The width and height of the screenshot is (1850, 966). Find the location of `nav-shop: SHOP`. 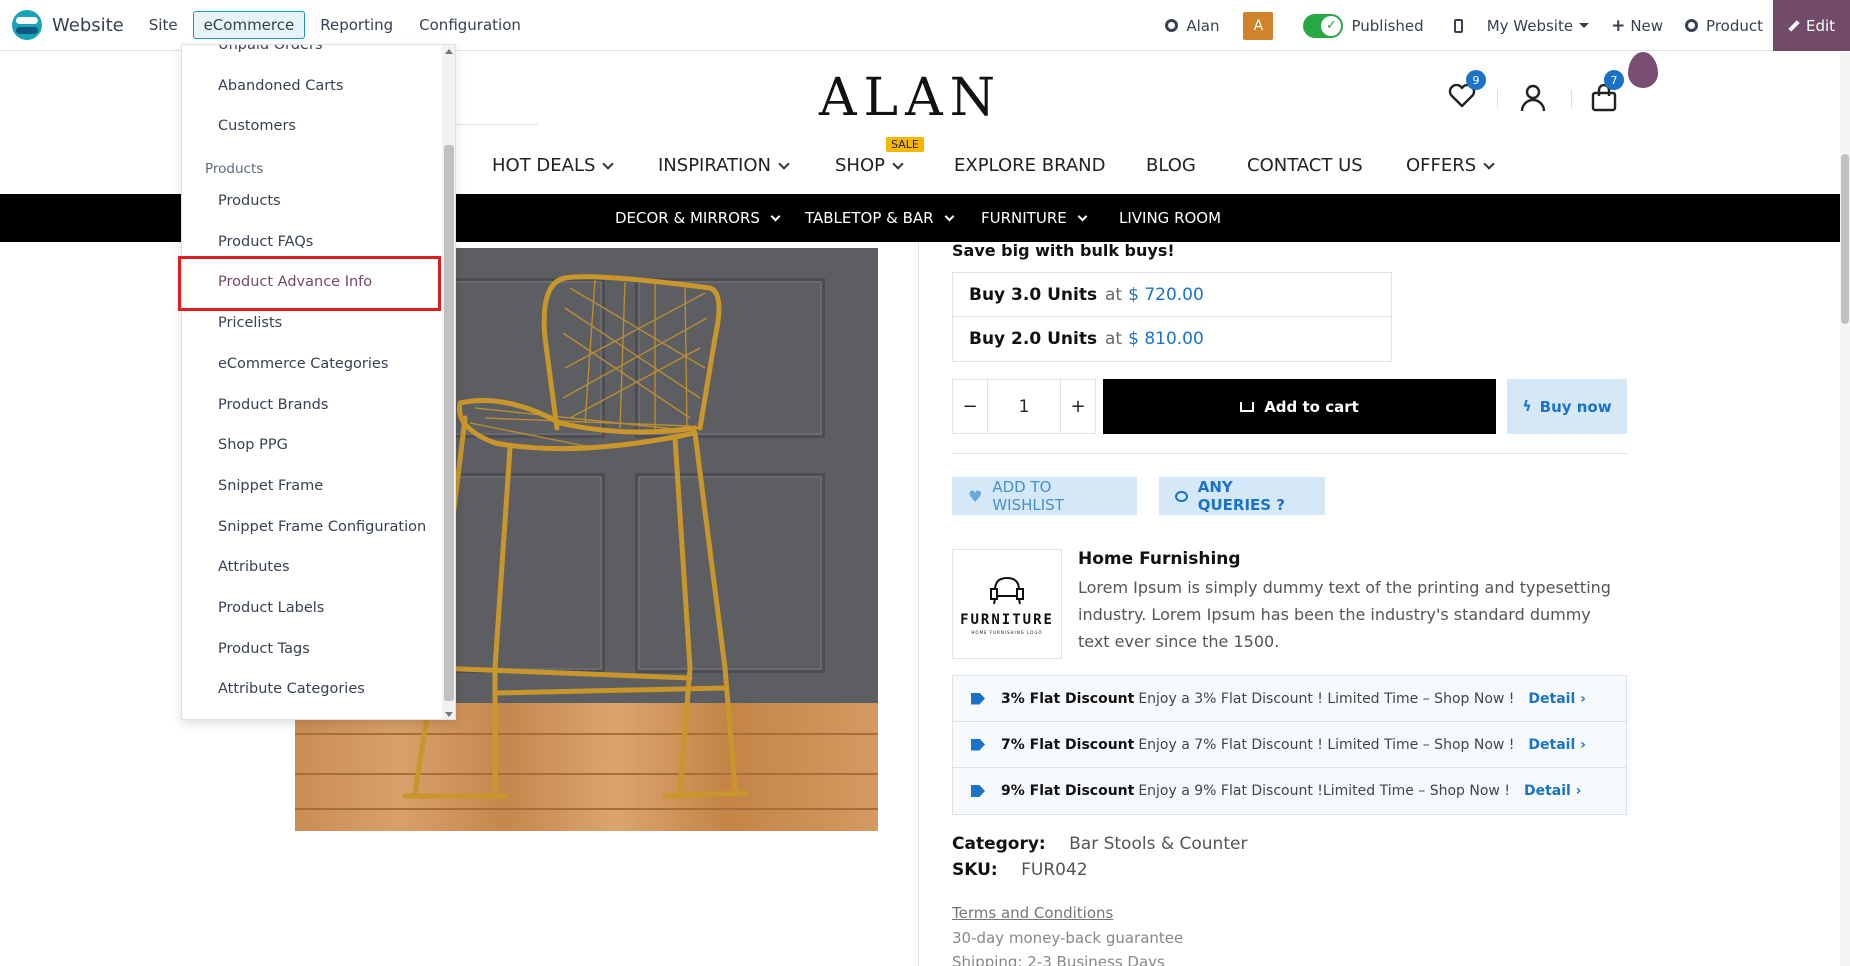

nav-shop: SHOP is located at coordinates (869, 165).